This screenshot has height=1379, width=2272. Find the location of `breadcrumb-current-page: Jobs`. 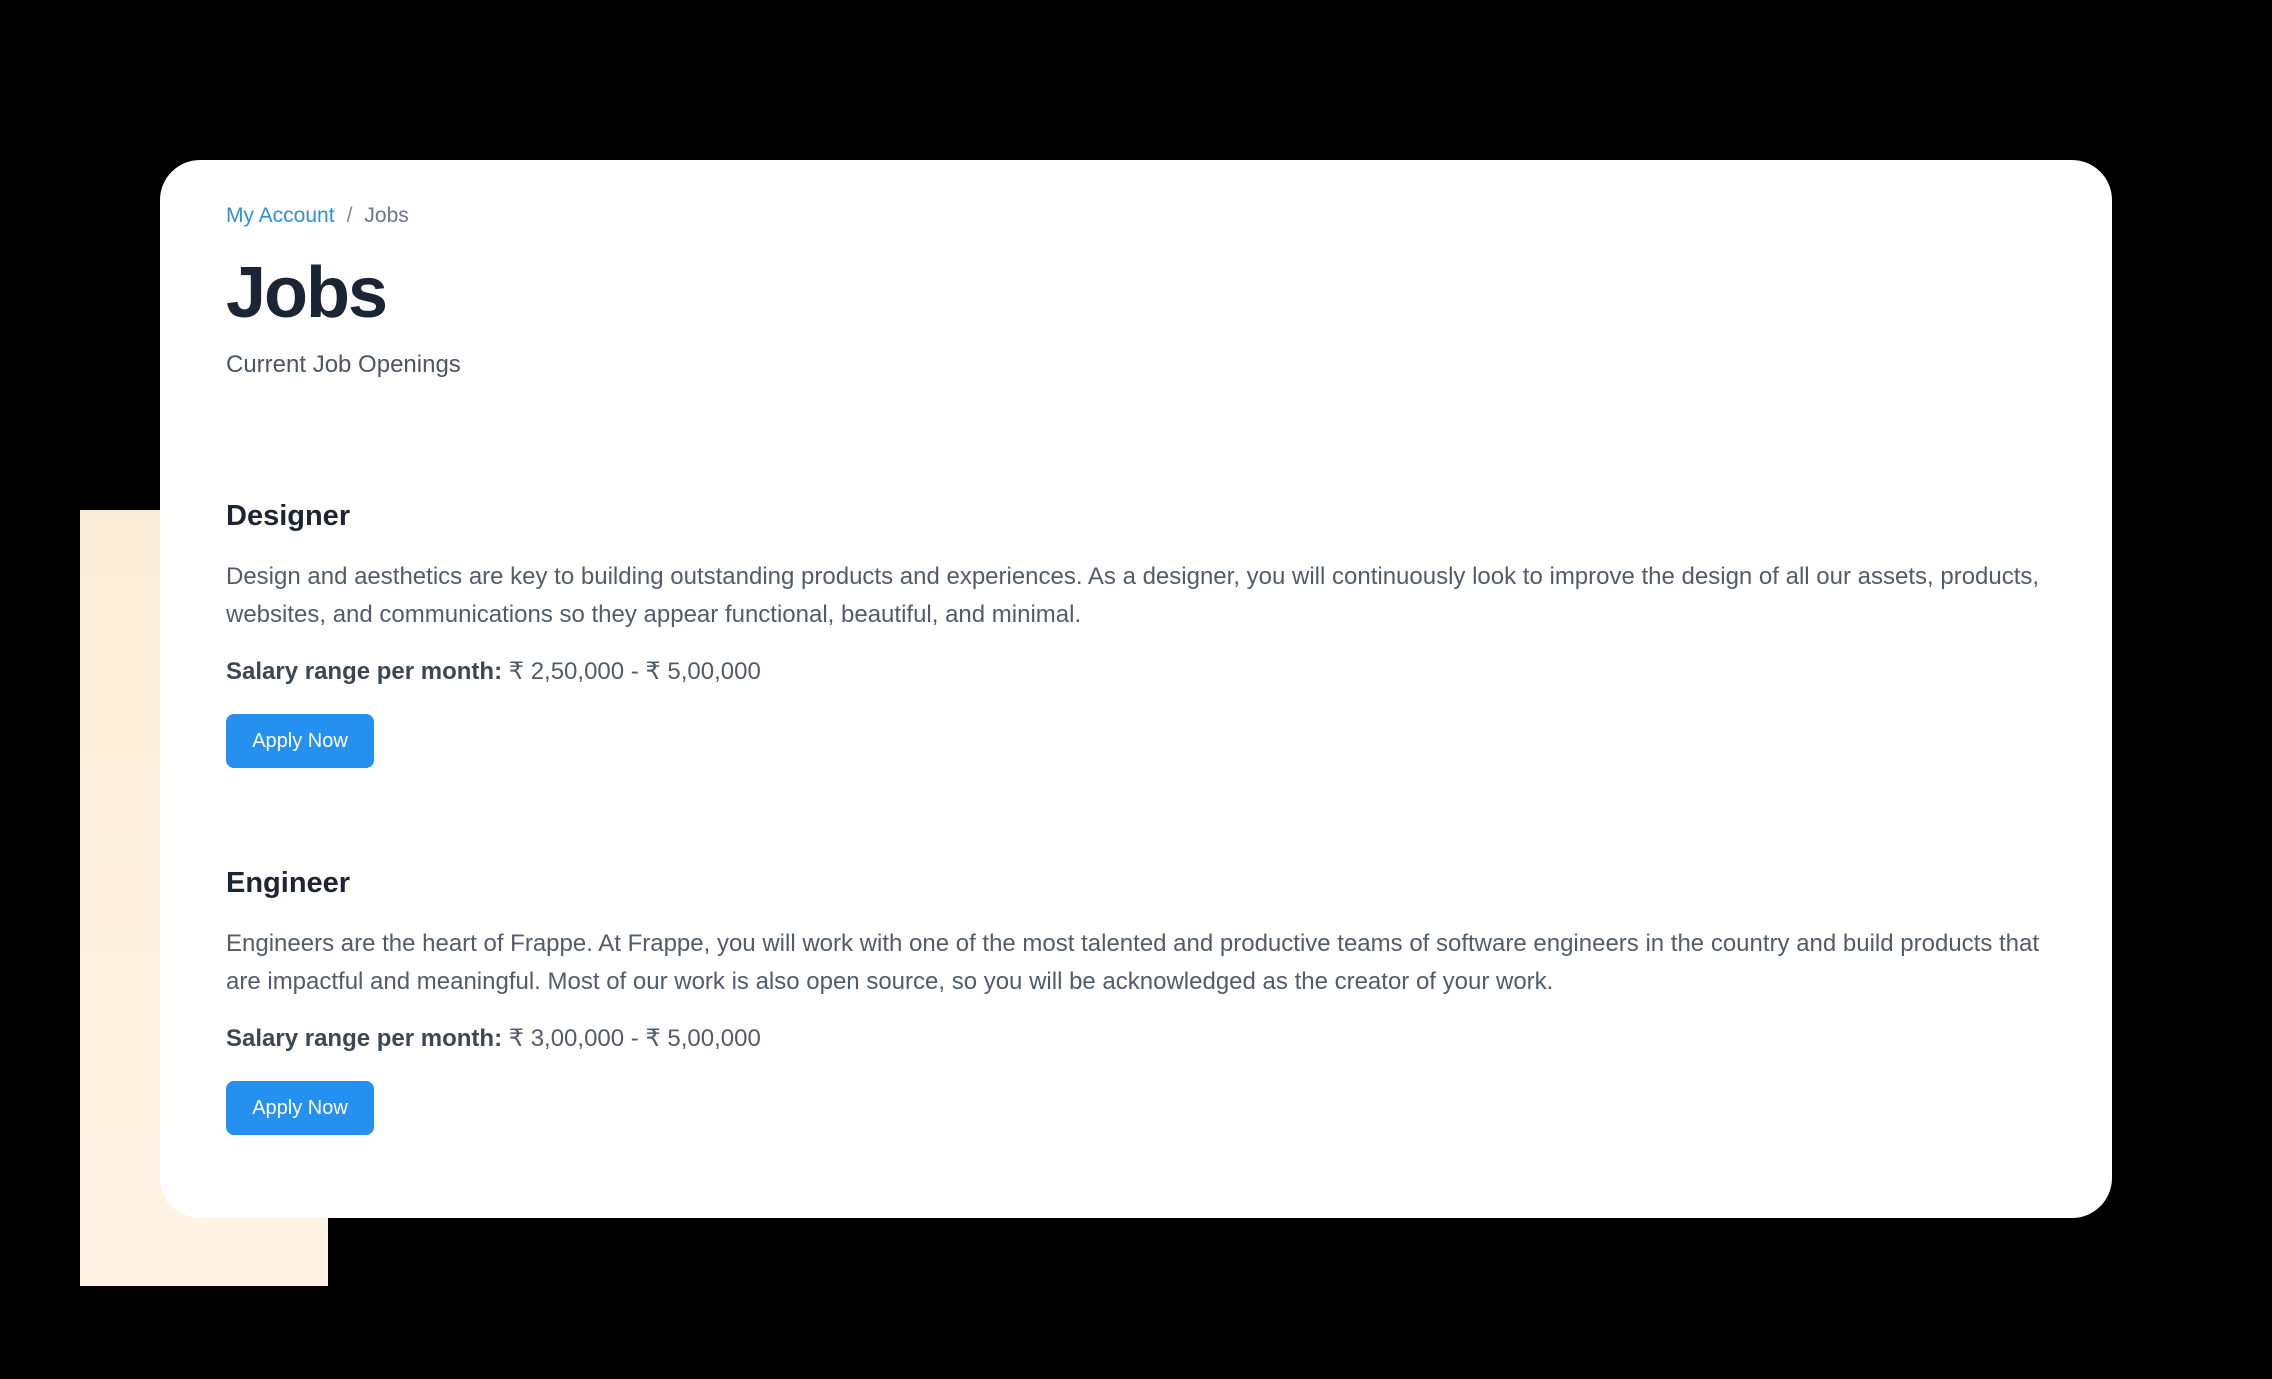

breadcrumb-current-page: Jobs is located at coordinates (386, 215).